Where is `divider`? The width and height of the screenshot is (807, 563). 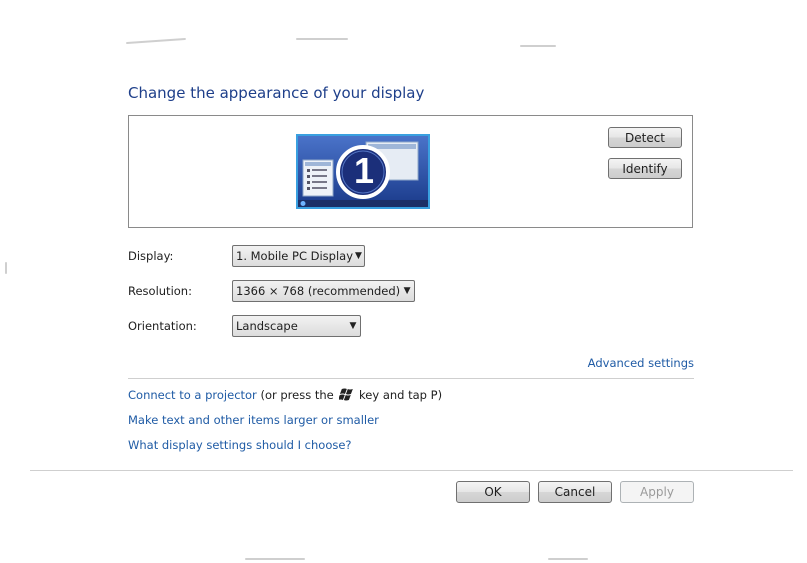
divider is located at coordinates (411, 378).